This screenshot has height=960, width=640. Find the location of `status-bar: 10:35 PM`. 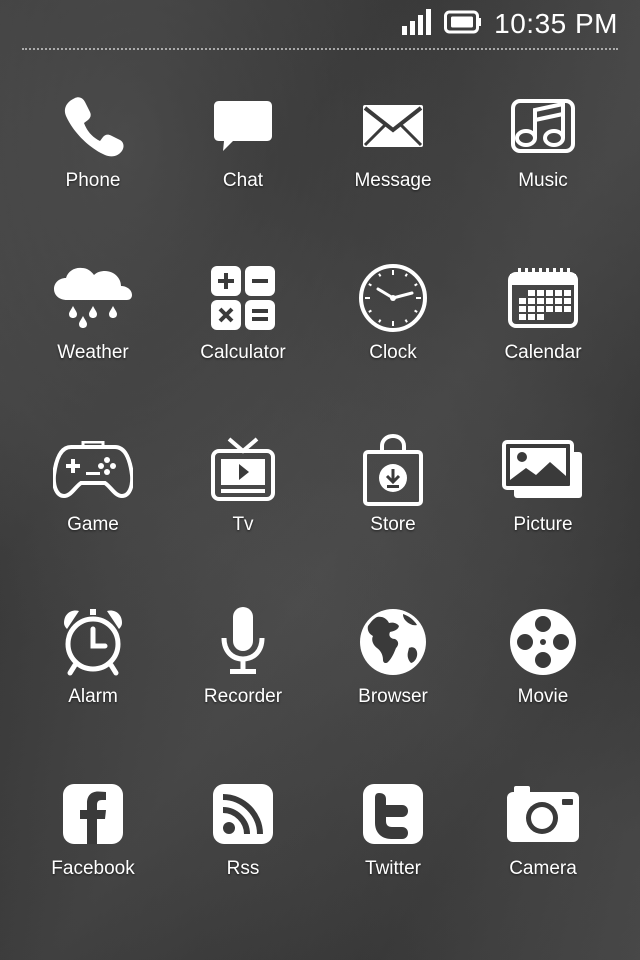

status-bar: 10:35 PM is located at coordinates (320, 25).